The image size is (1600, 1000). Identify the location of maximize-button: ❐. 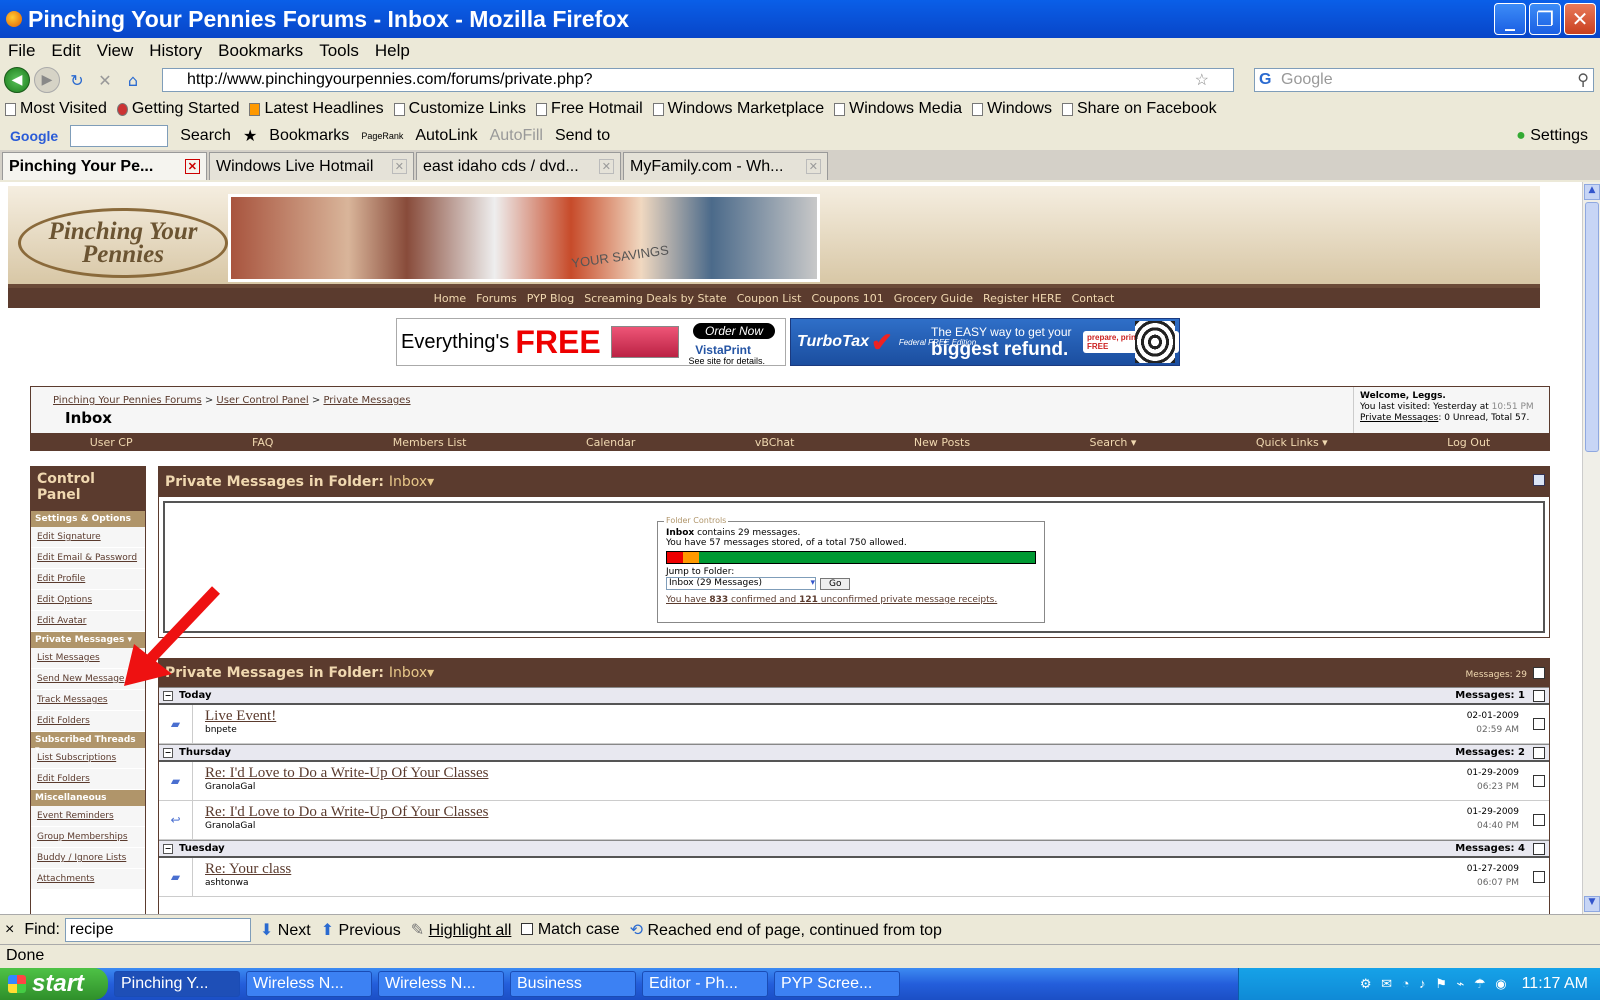
(1545, 19).